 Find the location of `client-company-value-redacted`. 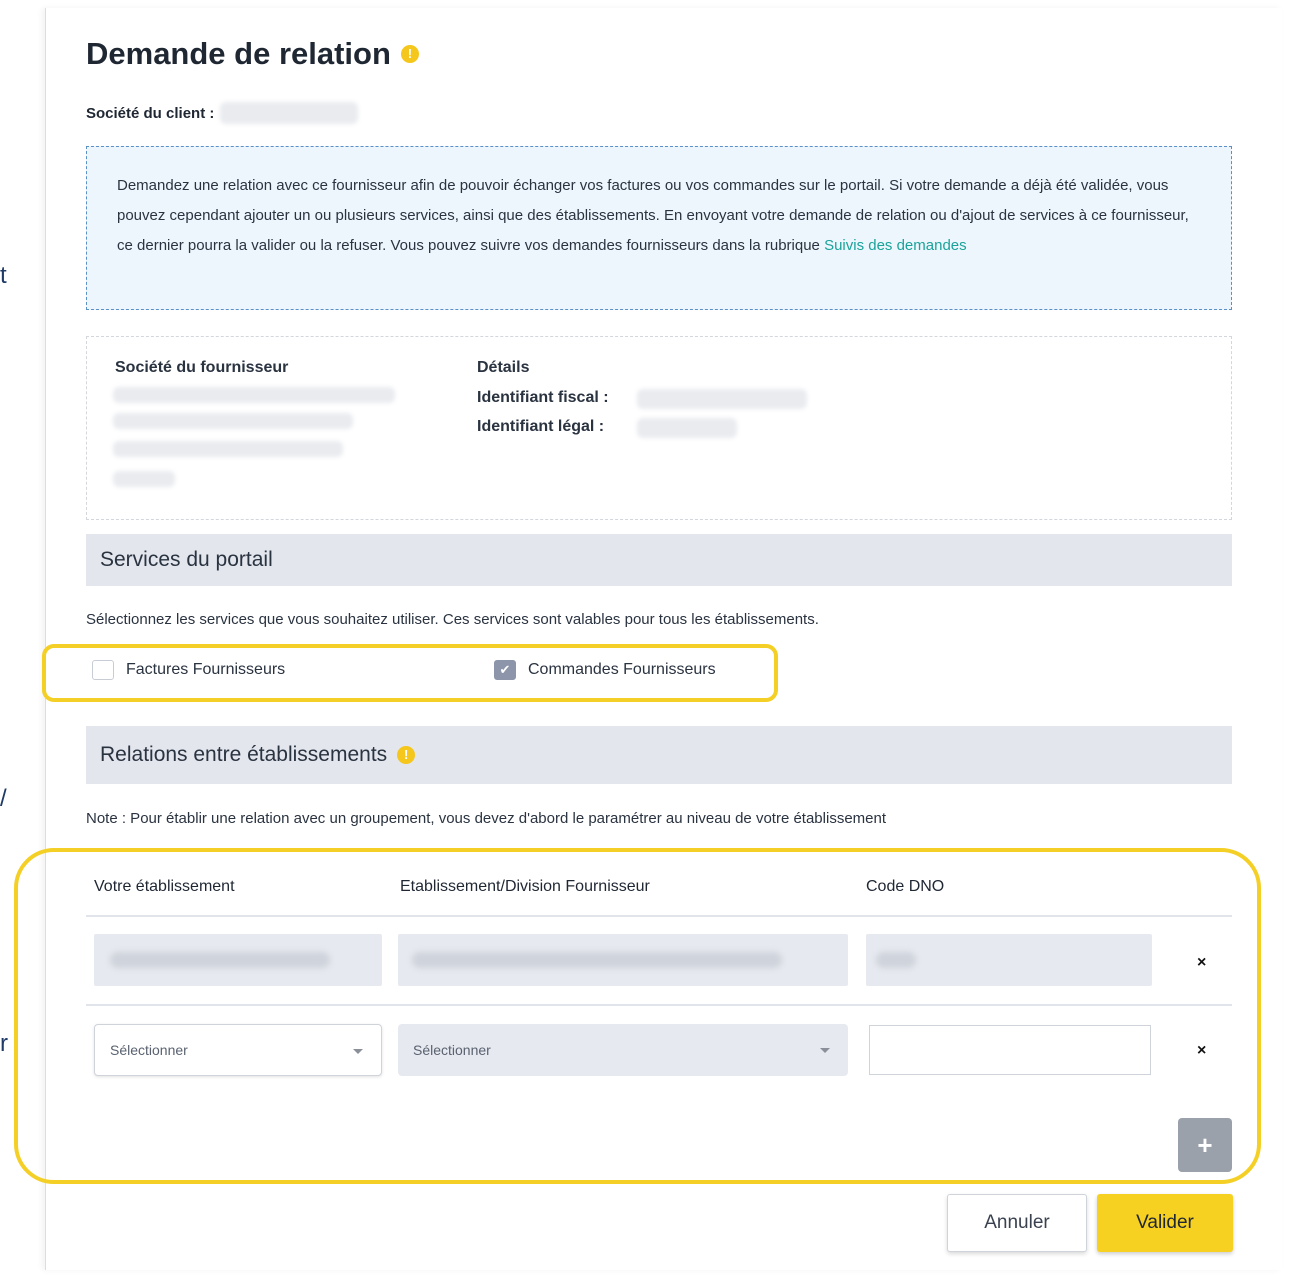

client-company-value-redacted is located at coordinates (289, 113).